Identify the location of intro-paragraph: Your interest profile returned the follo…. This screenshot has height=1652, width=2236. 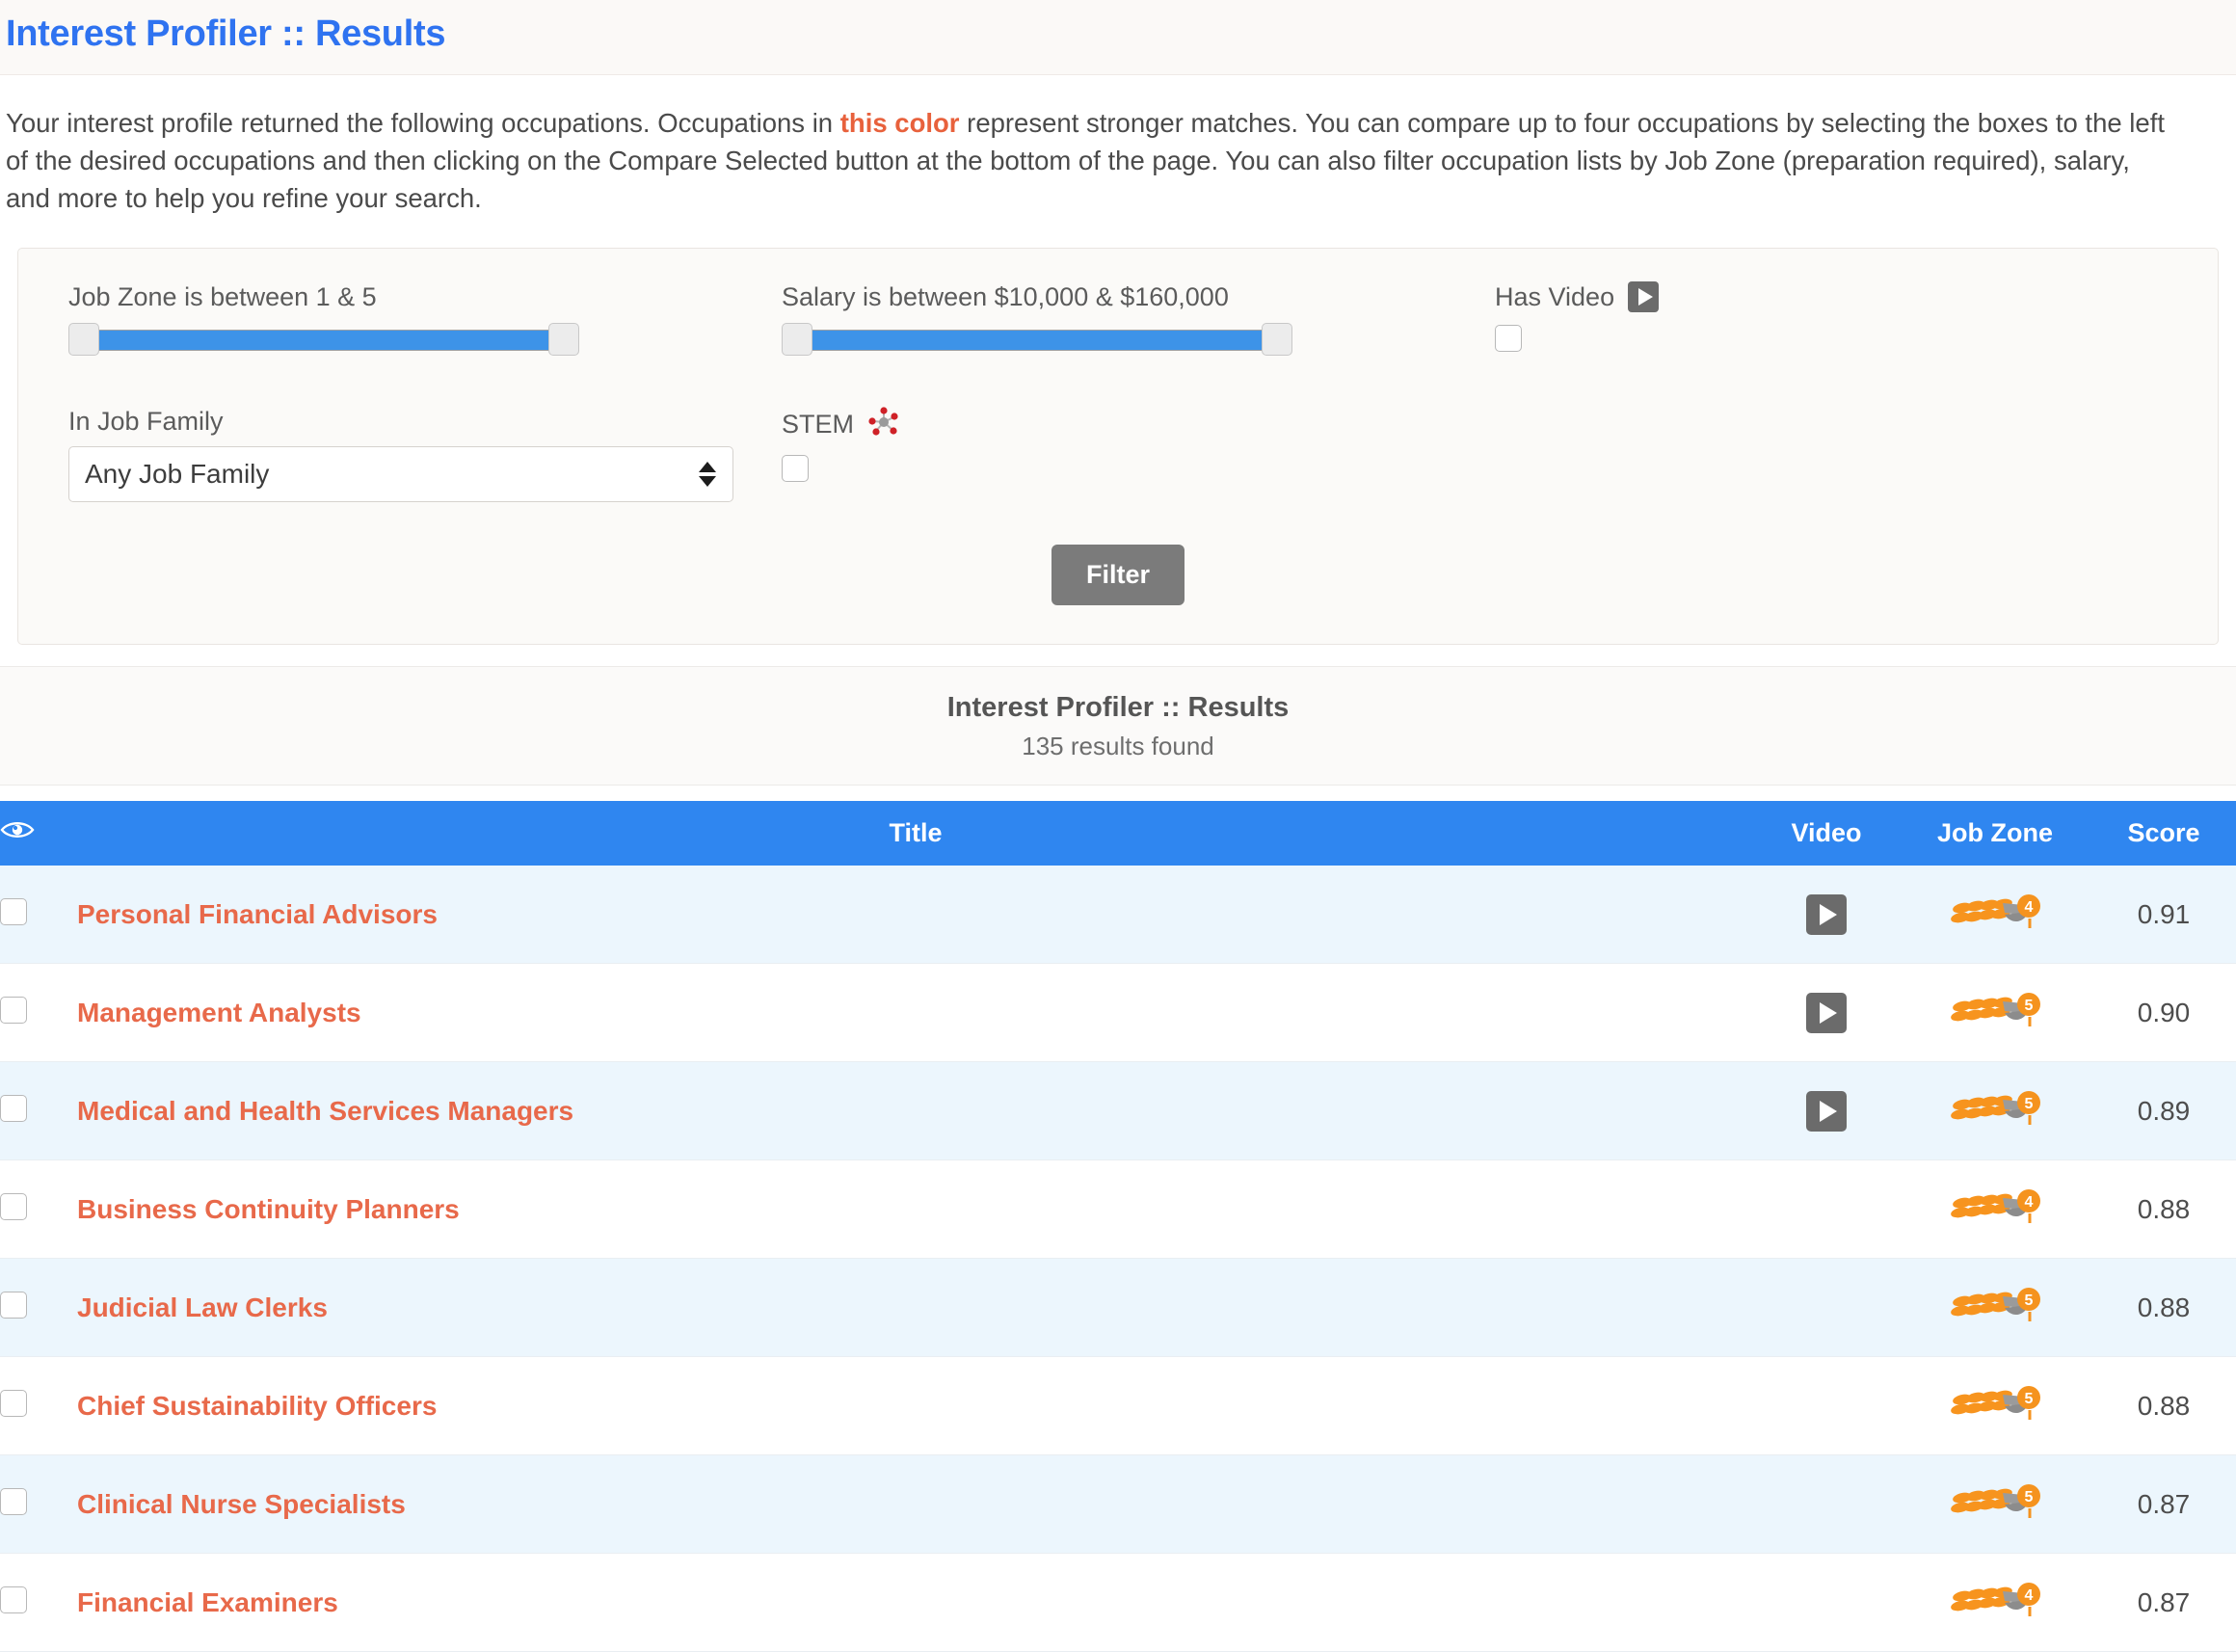
(1103, 150).